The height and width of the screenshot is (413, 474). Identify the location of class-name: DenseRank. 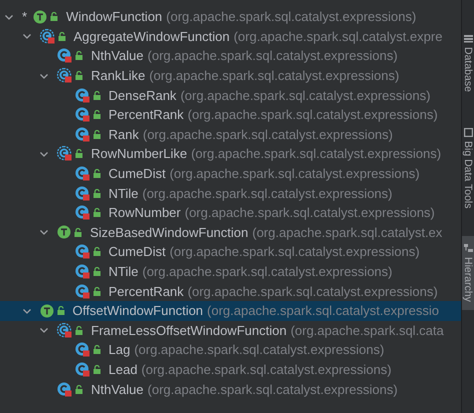
(142, 95).